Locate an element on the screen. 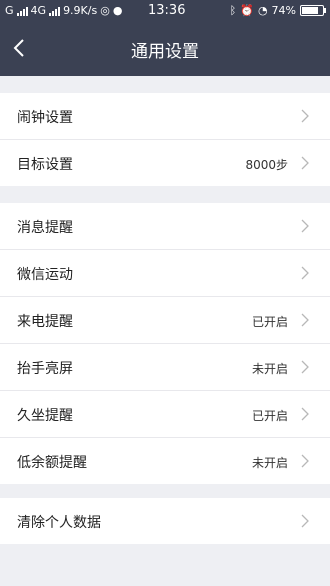  row-label: 来电提醒 is located at coordinates (45, 322).